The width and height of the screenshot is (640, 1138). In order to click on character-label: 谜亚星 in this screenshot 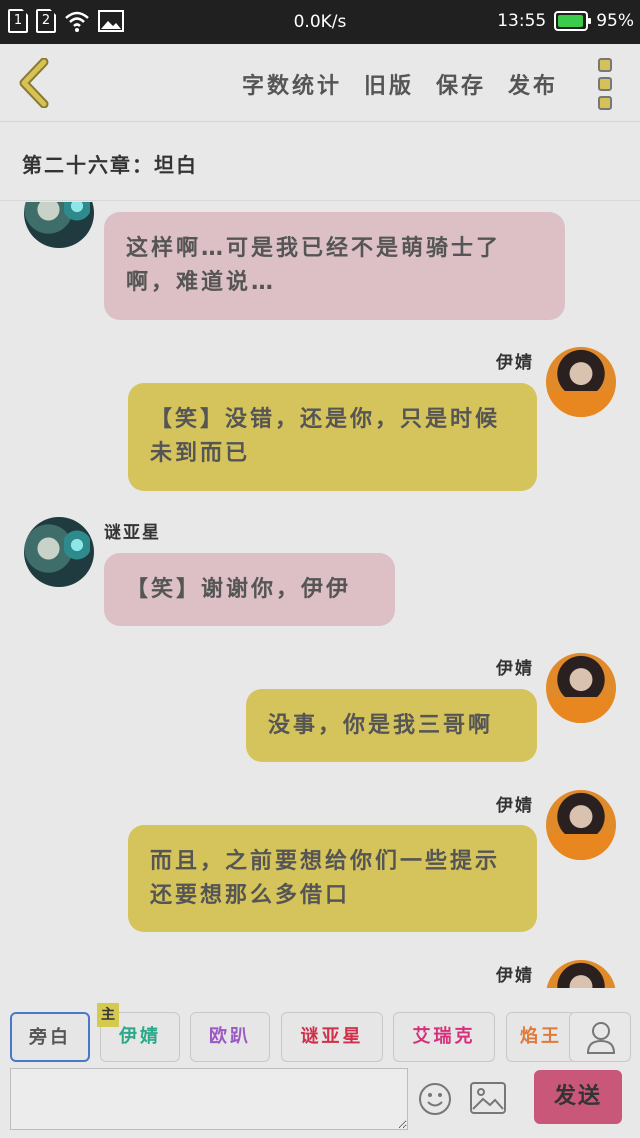, I will do `click(332, 1036)`.